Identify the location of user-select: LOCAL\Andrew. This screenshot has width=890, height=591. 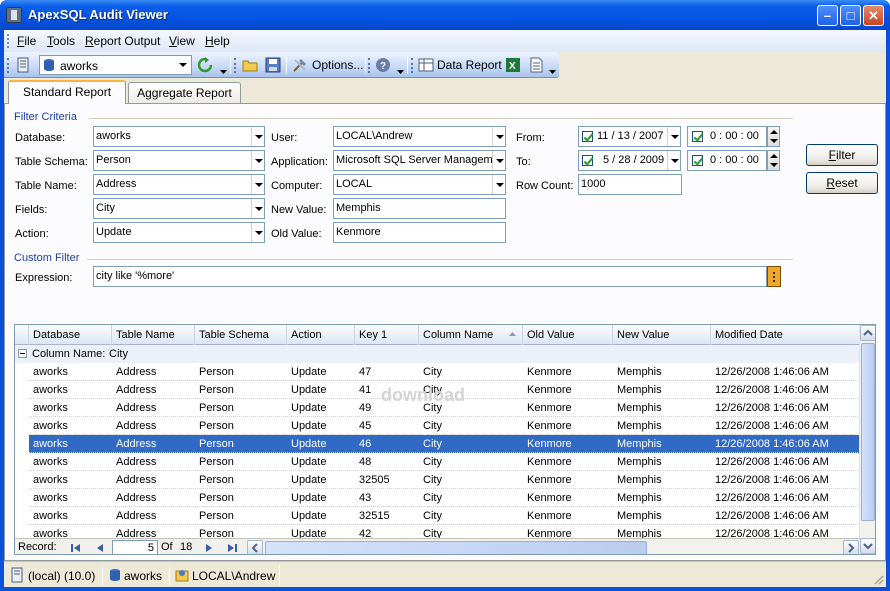
(419, 136).